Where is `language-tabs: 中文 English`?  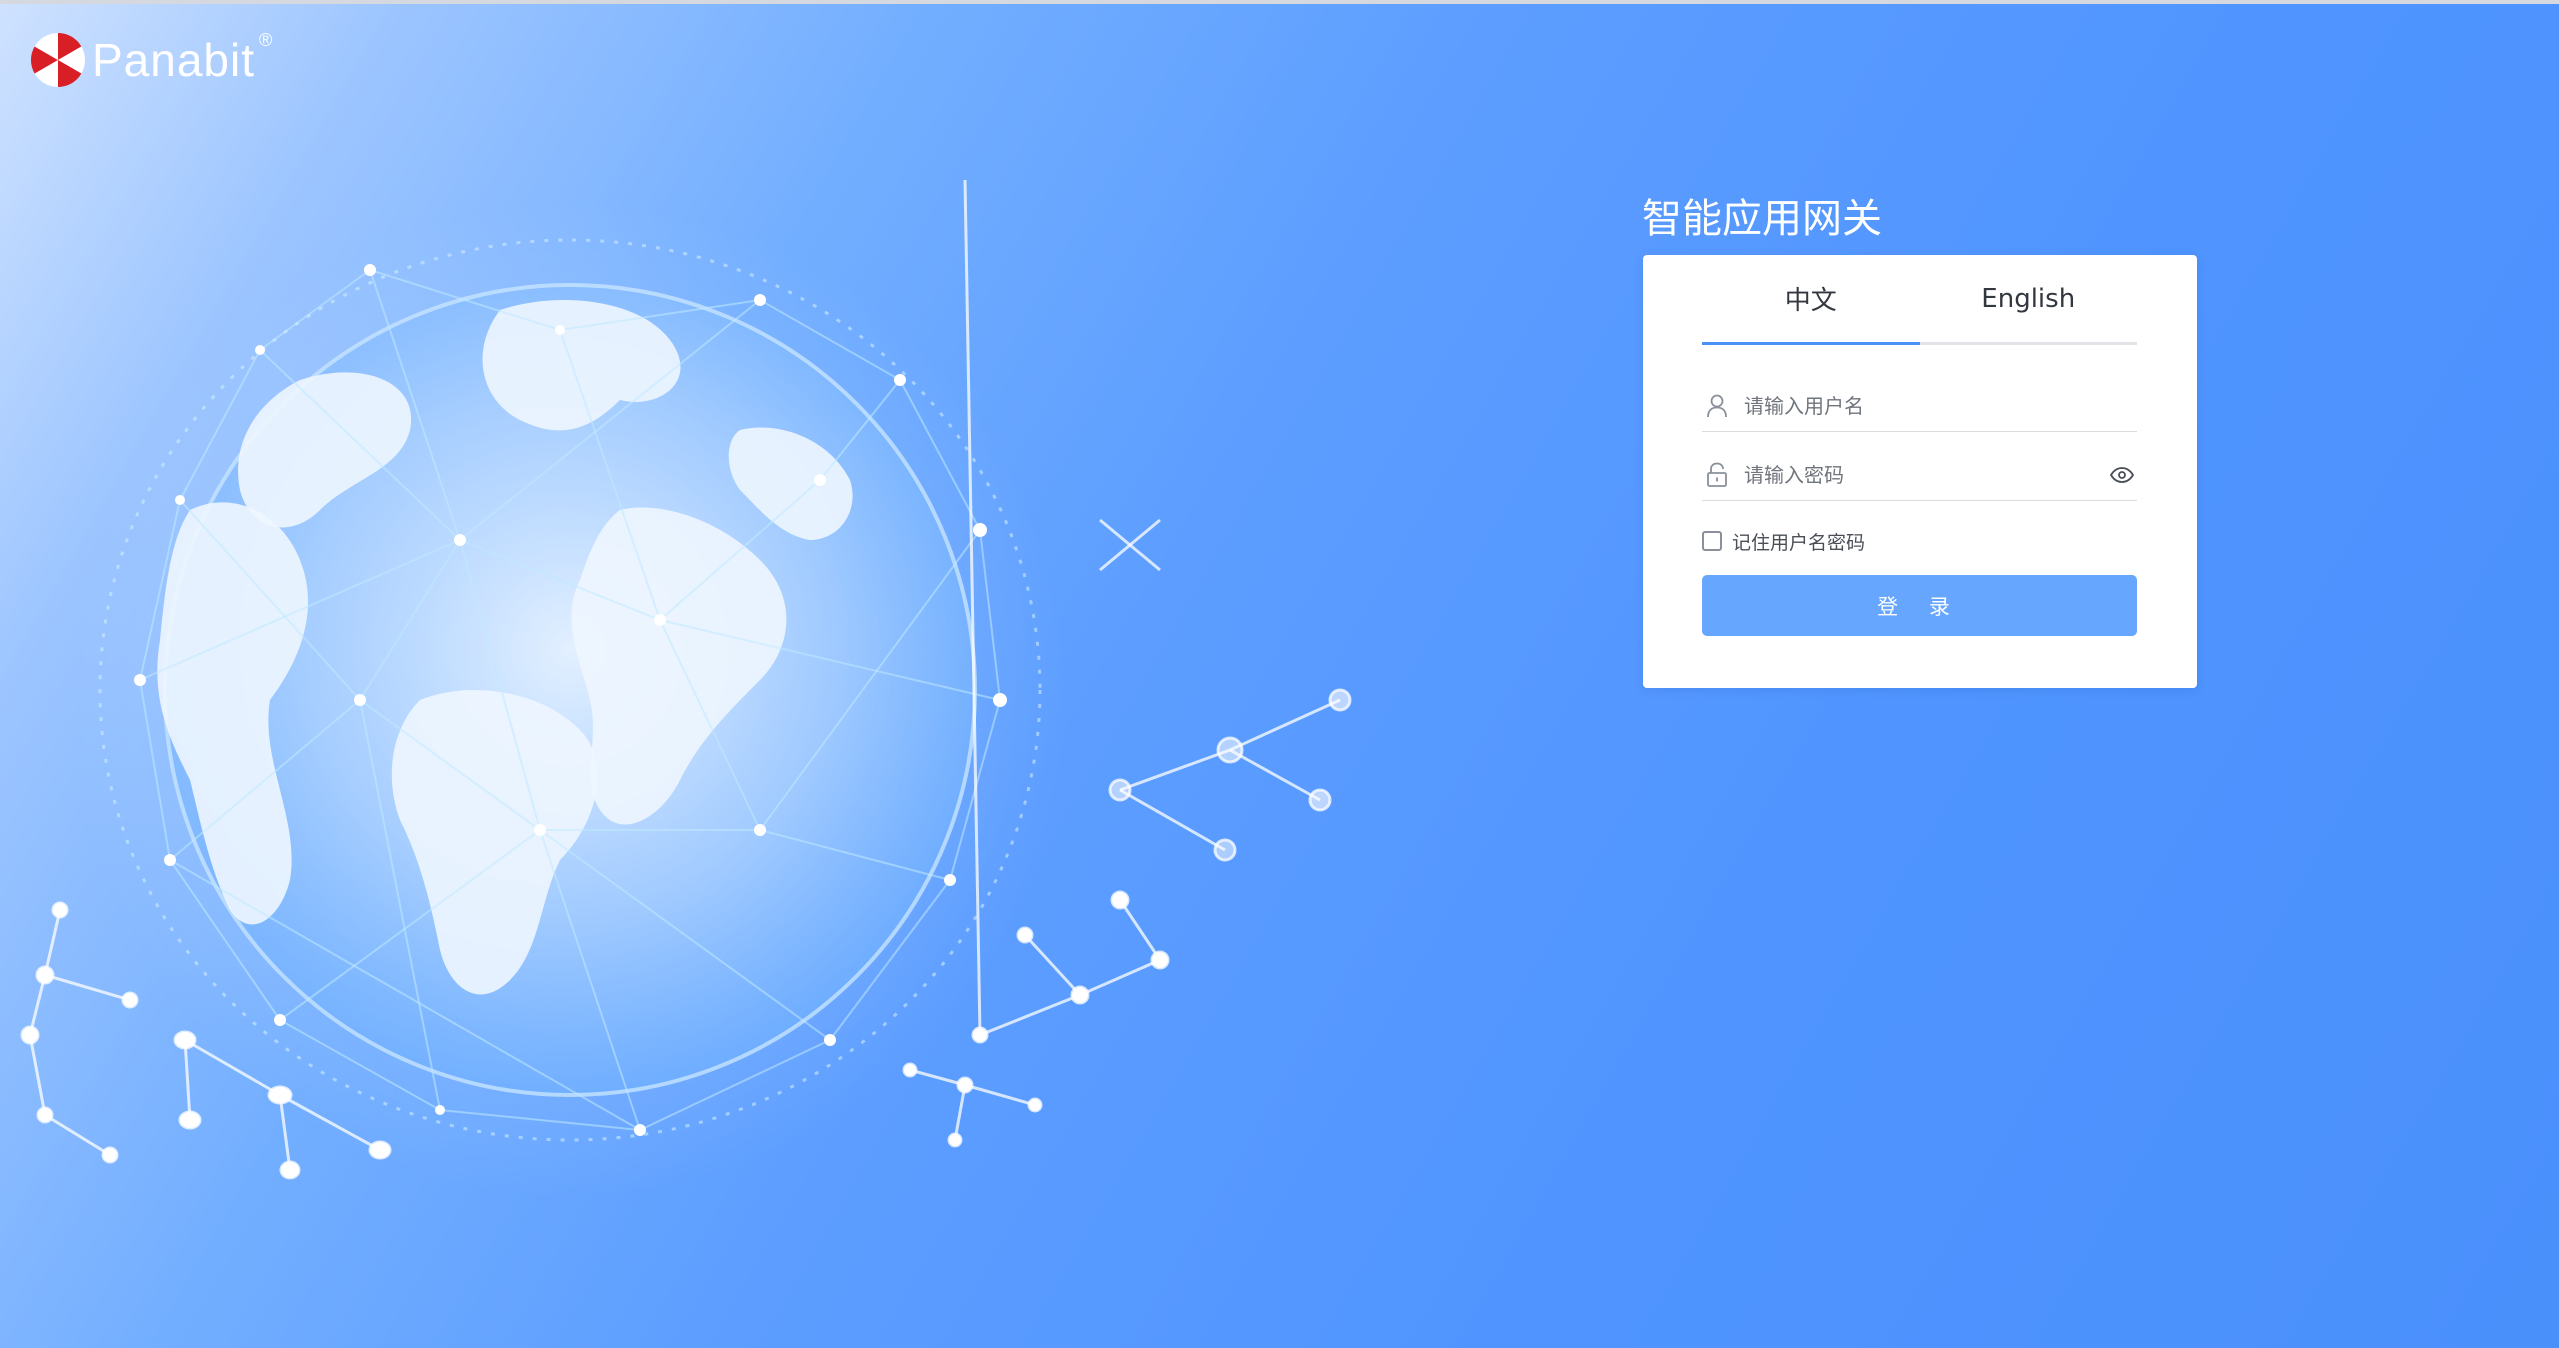 language-tabs: 中文 English is located at coordinates (1919, 300).